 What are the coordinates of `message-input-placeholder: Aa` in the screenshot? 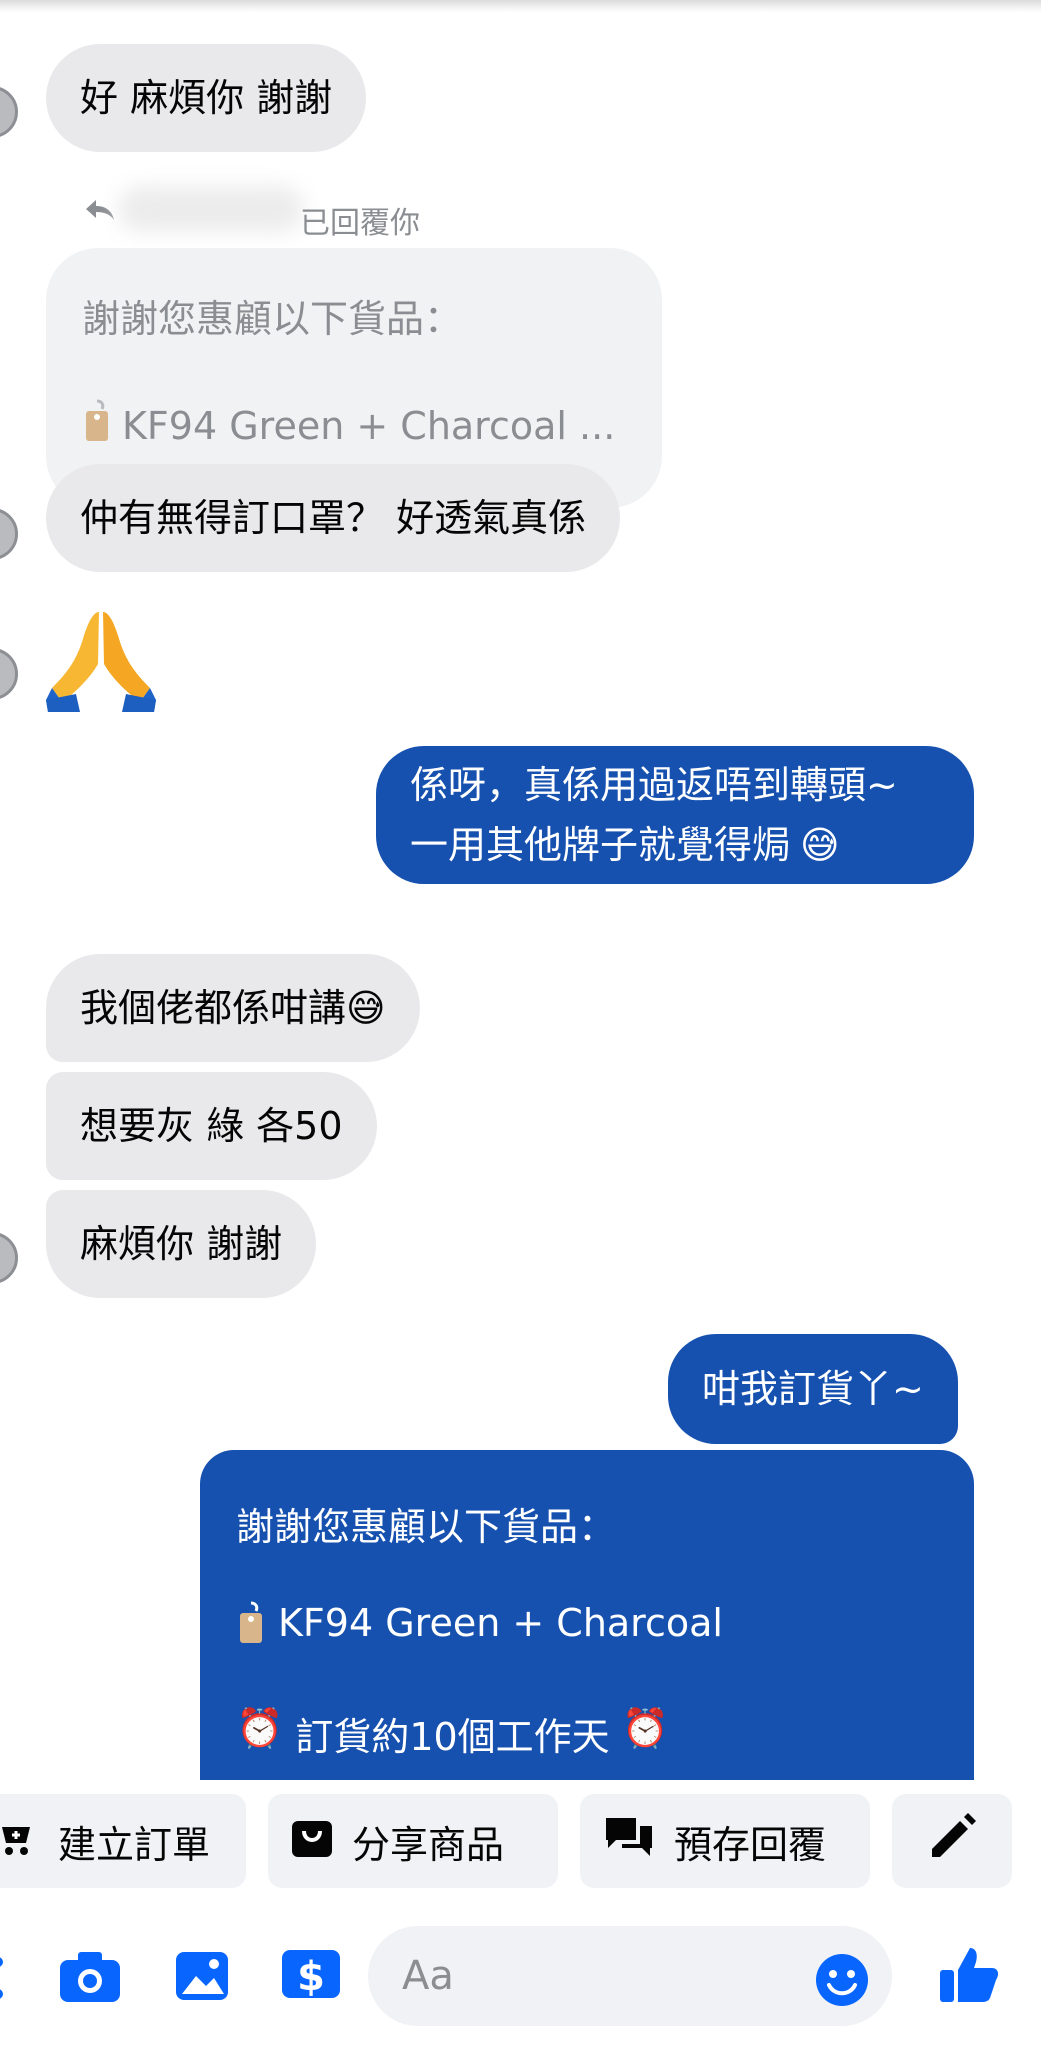 It's located at (428, 1976).